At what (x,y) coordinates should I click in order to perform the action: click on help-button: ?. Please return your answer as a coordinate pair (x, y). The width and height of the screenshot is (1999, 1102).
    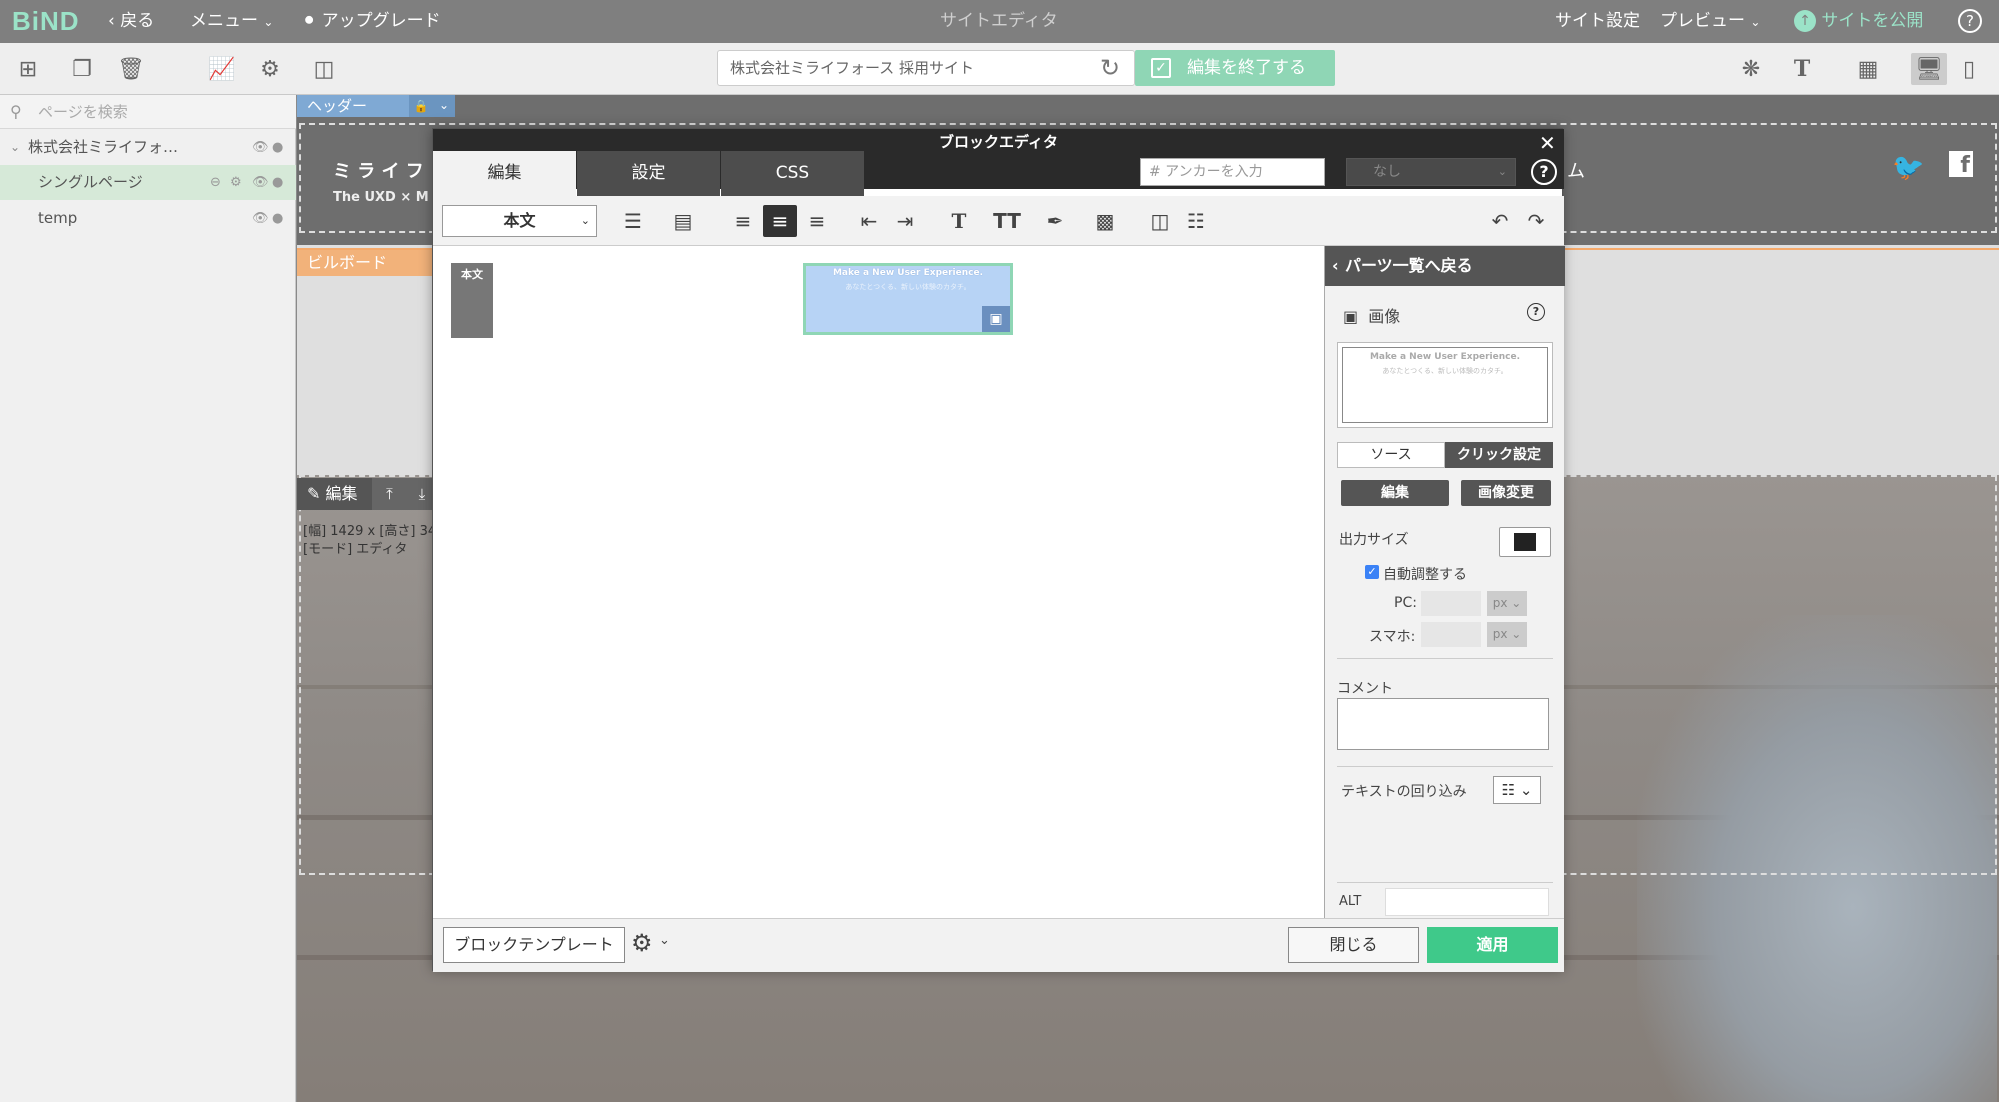
    Looking at the image, I should click on (1970, 21).